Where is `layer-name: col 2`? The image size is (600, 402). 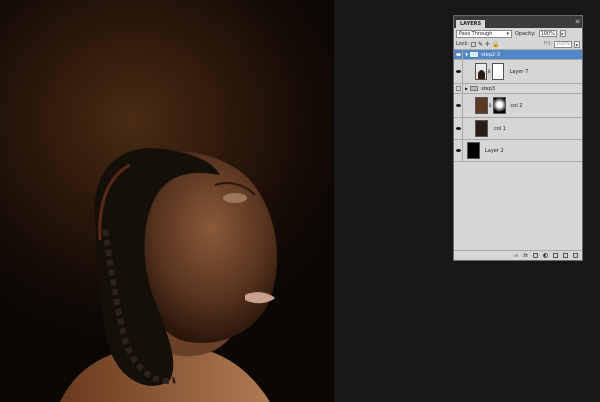 layer-name: col 2 is located at coordinates (516, 105).